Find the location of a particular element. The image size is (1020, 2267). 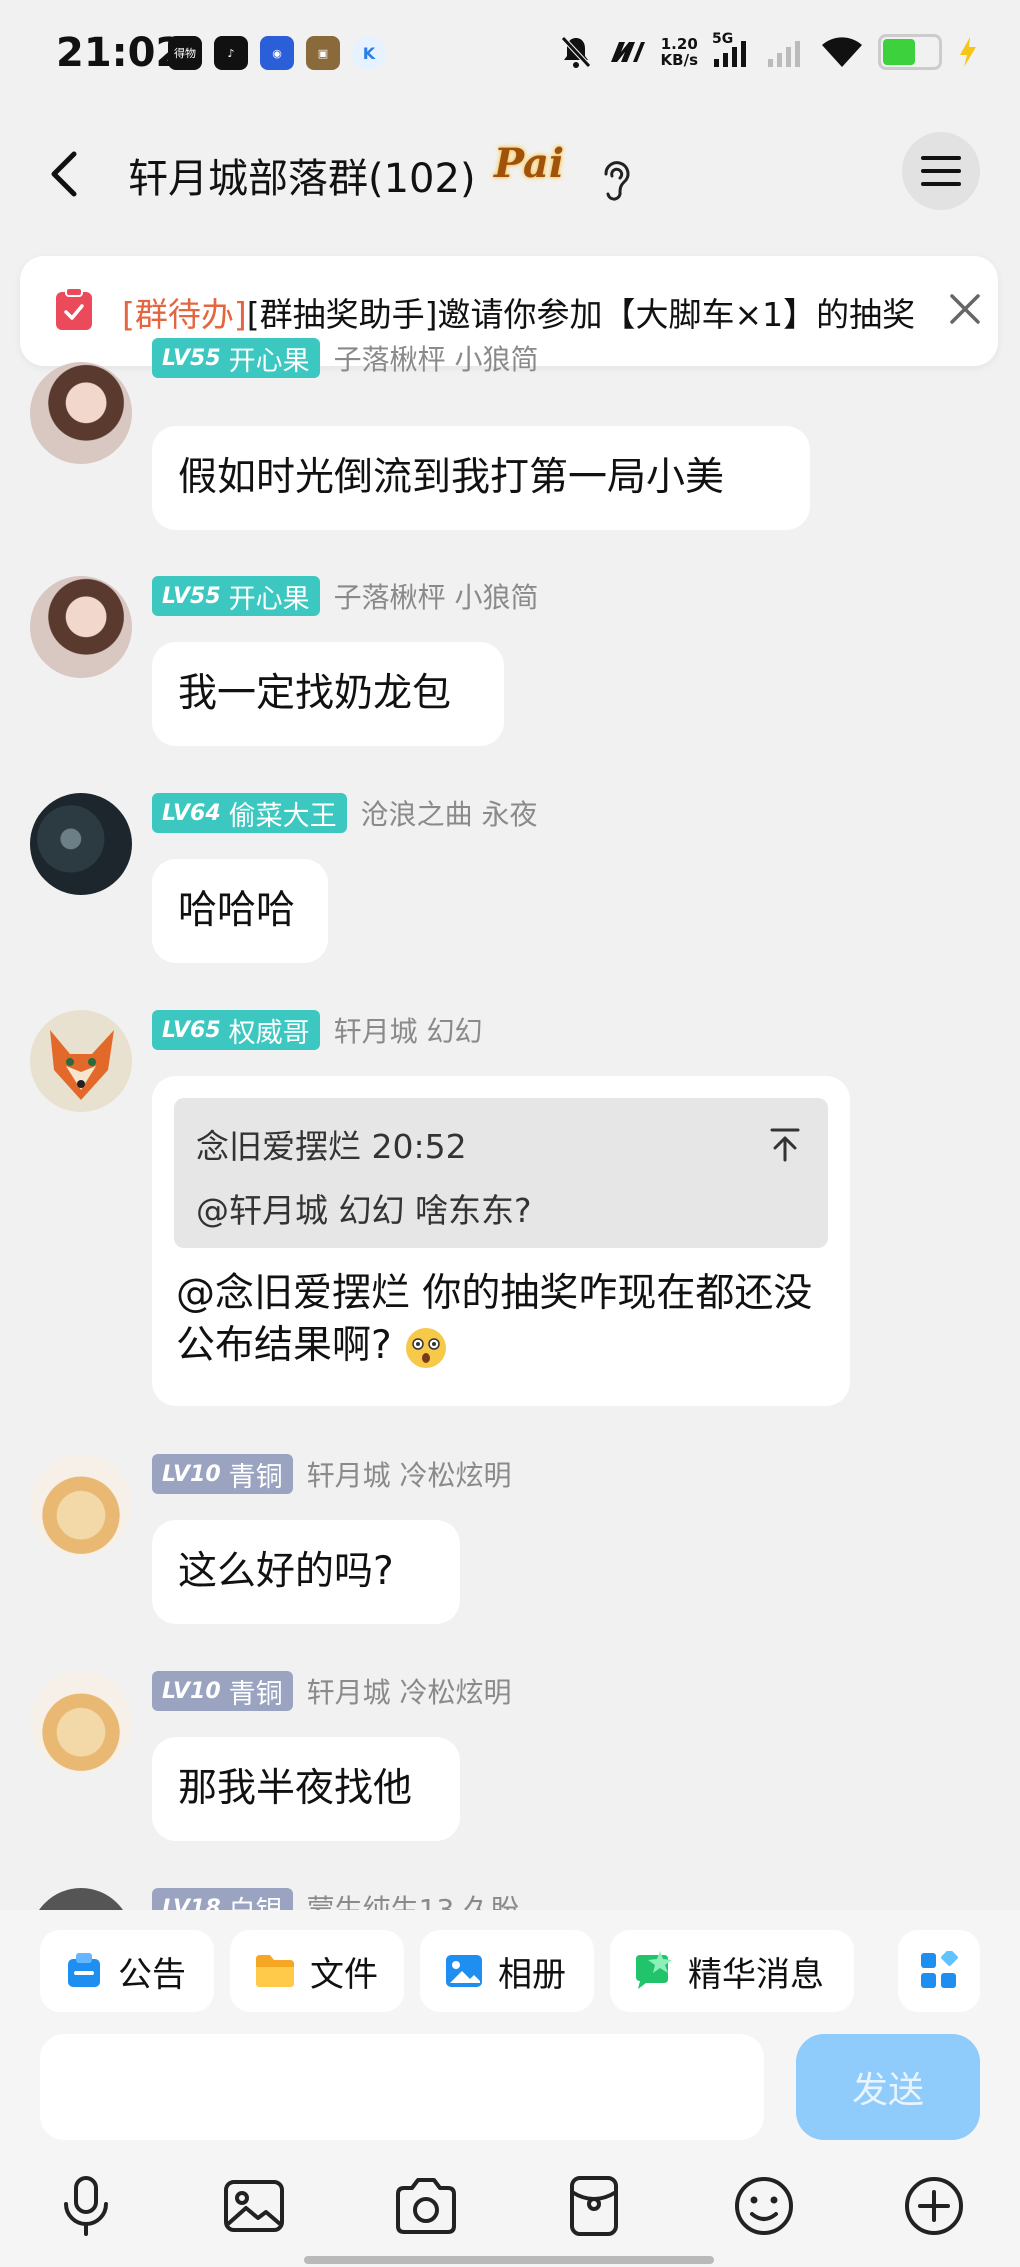

message-row: LV64 偷菜大王 沧浪之曲 永夜 哈哈哈 is located at coordinates (510, 878).